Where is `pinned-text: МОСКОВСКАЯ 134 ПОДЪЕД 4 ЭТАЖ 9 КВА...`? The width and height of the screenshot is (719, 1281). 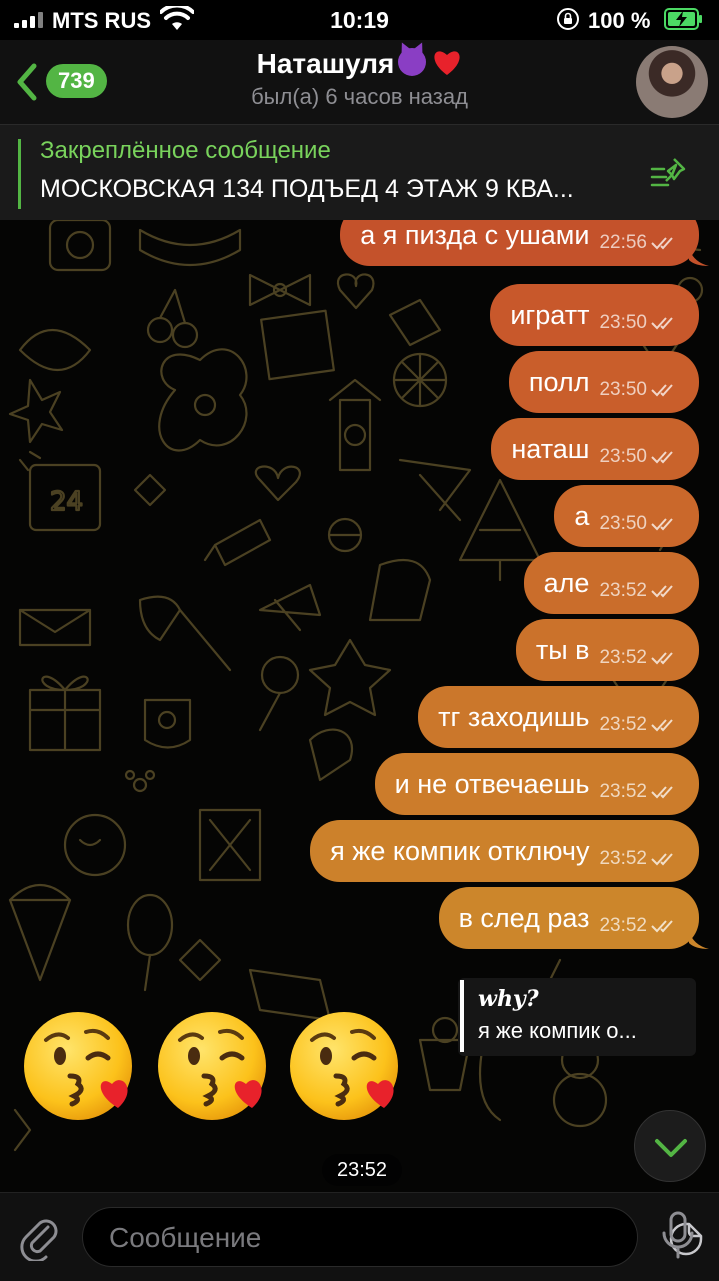 pinned-text: МОСКОВСКАЯ 134 ПОДЪЕД 4 ЭТАЖ 9 КВА... is located at coordinates (307, 189).